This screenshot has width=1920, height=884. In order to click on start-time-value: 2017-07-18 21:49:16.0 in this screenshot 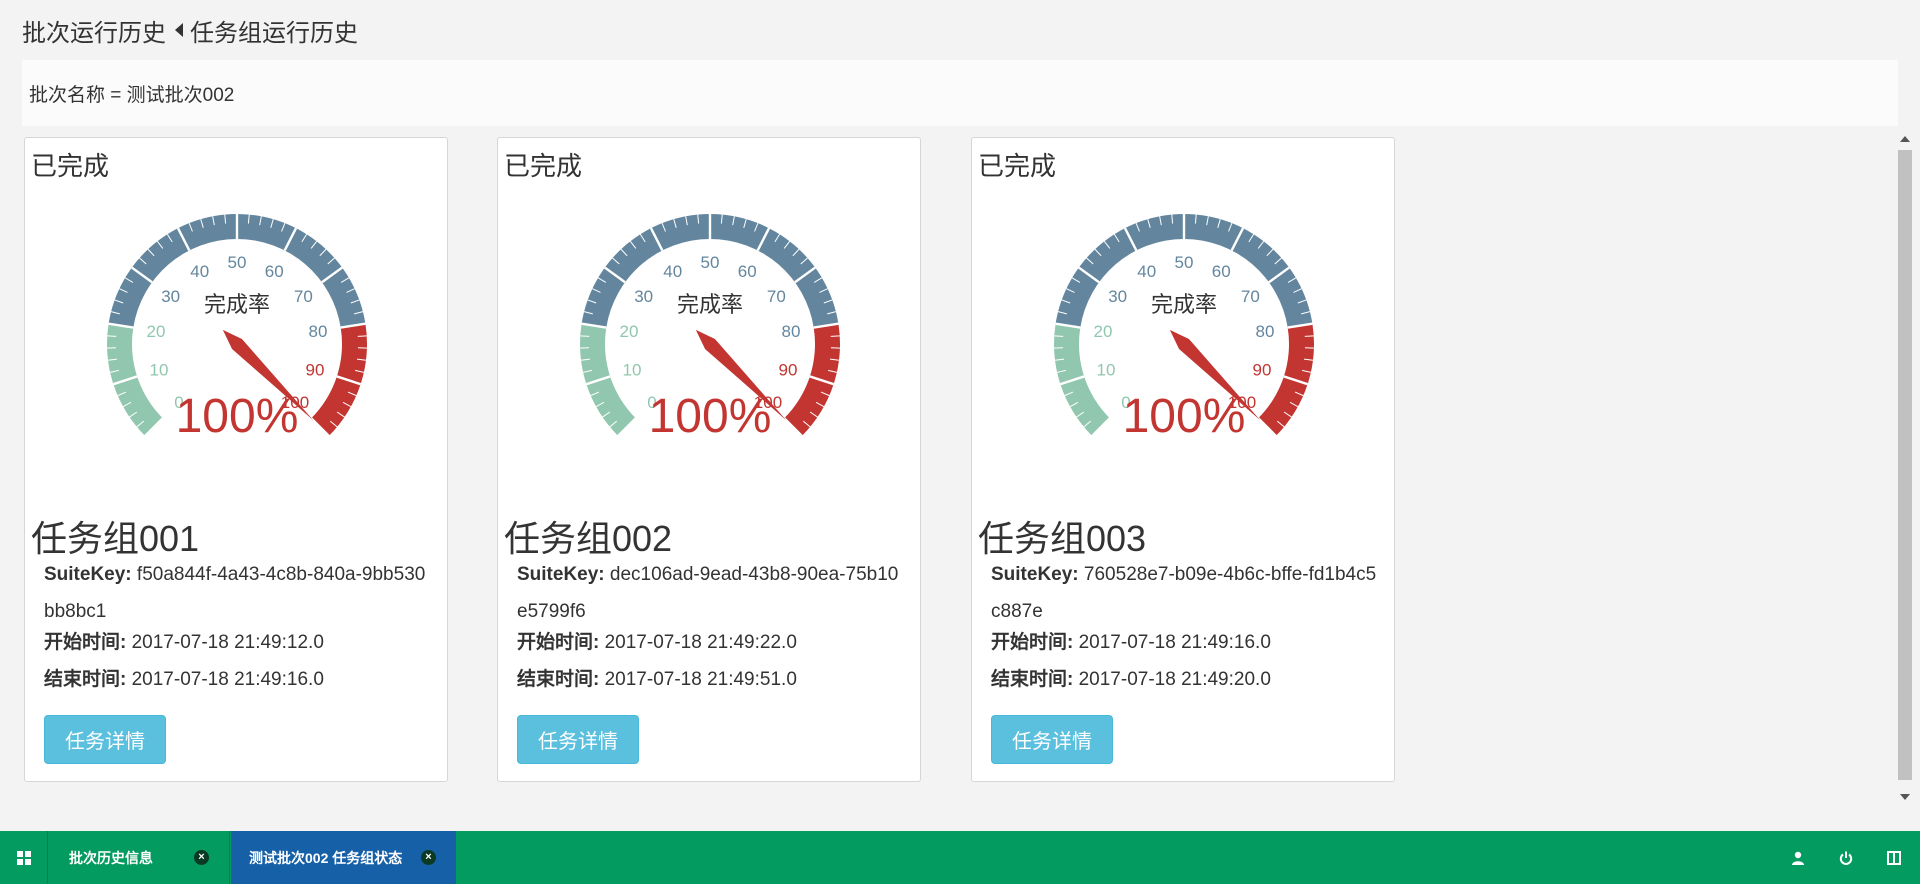, I will do `click(1174, 642)`.